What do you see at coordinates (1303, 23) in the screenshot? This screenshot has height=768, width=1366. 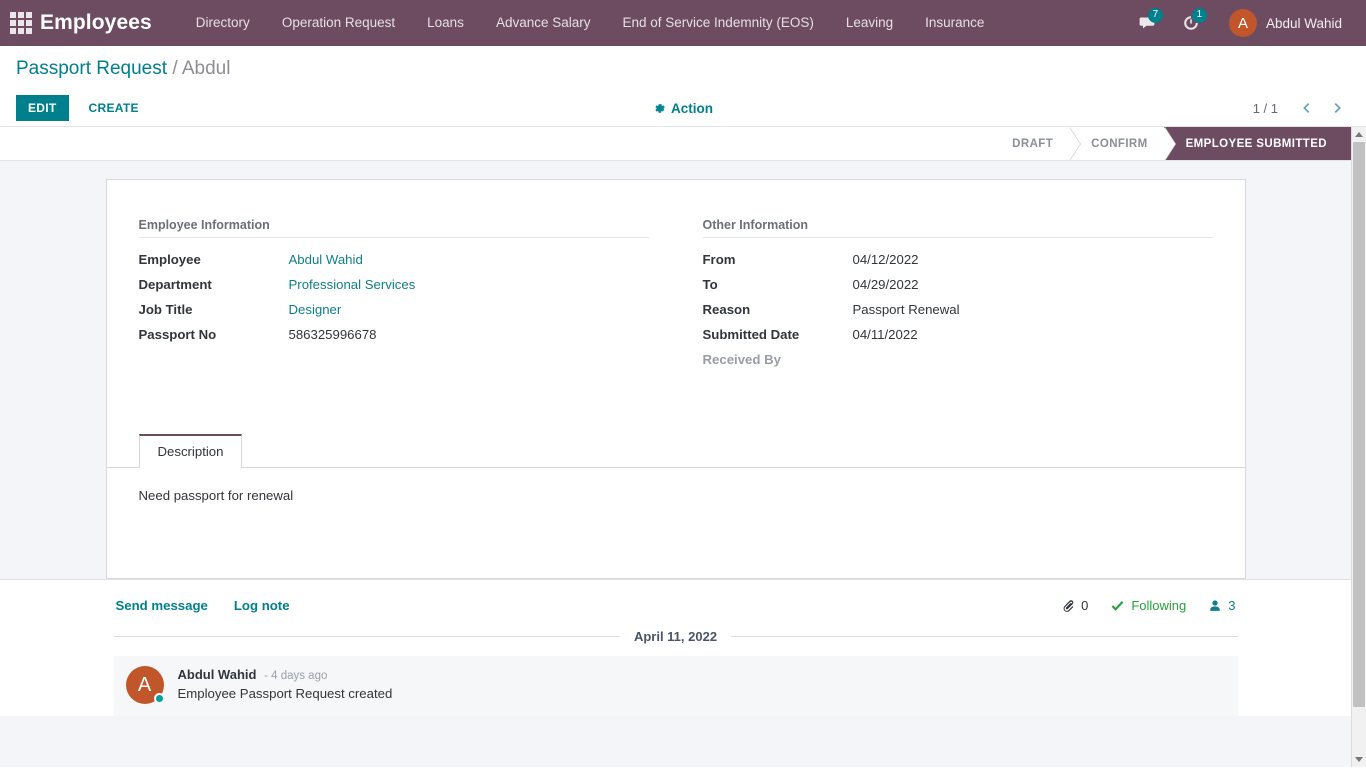 I see `user-name-label: Abdul Wahid` at bounding box center [1303, 23].